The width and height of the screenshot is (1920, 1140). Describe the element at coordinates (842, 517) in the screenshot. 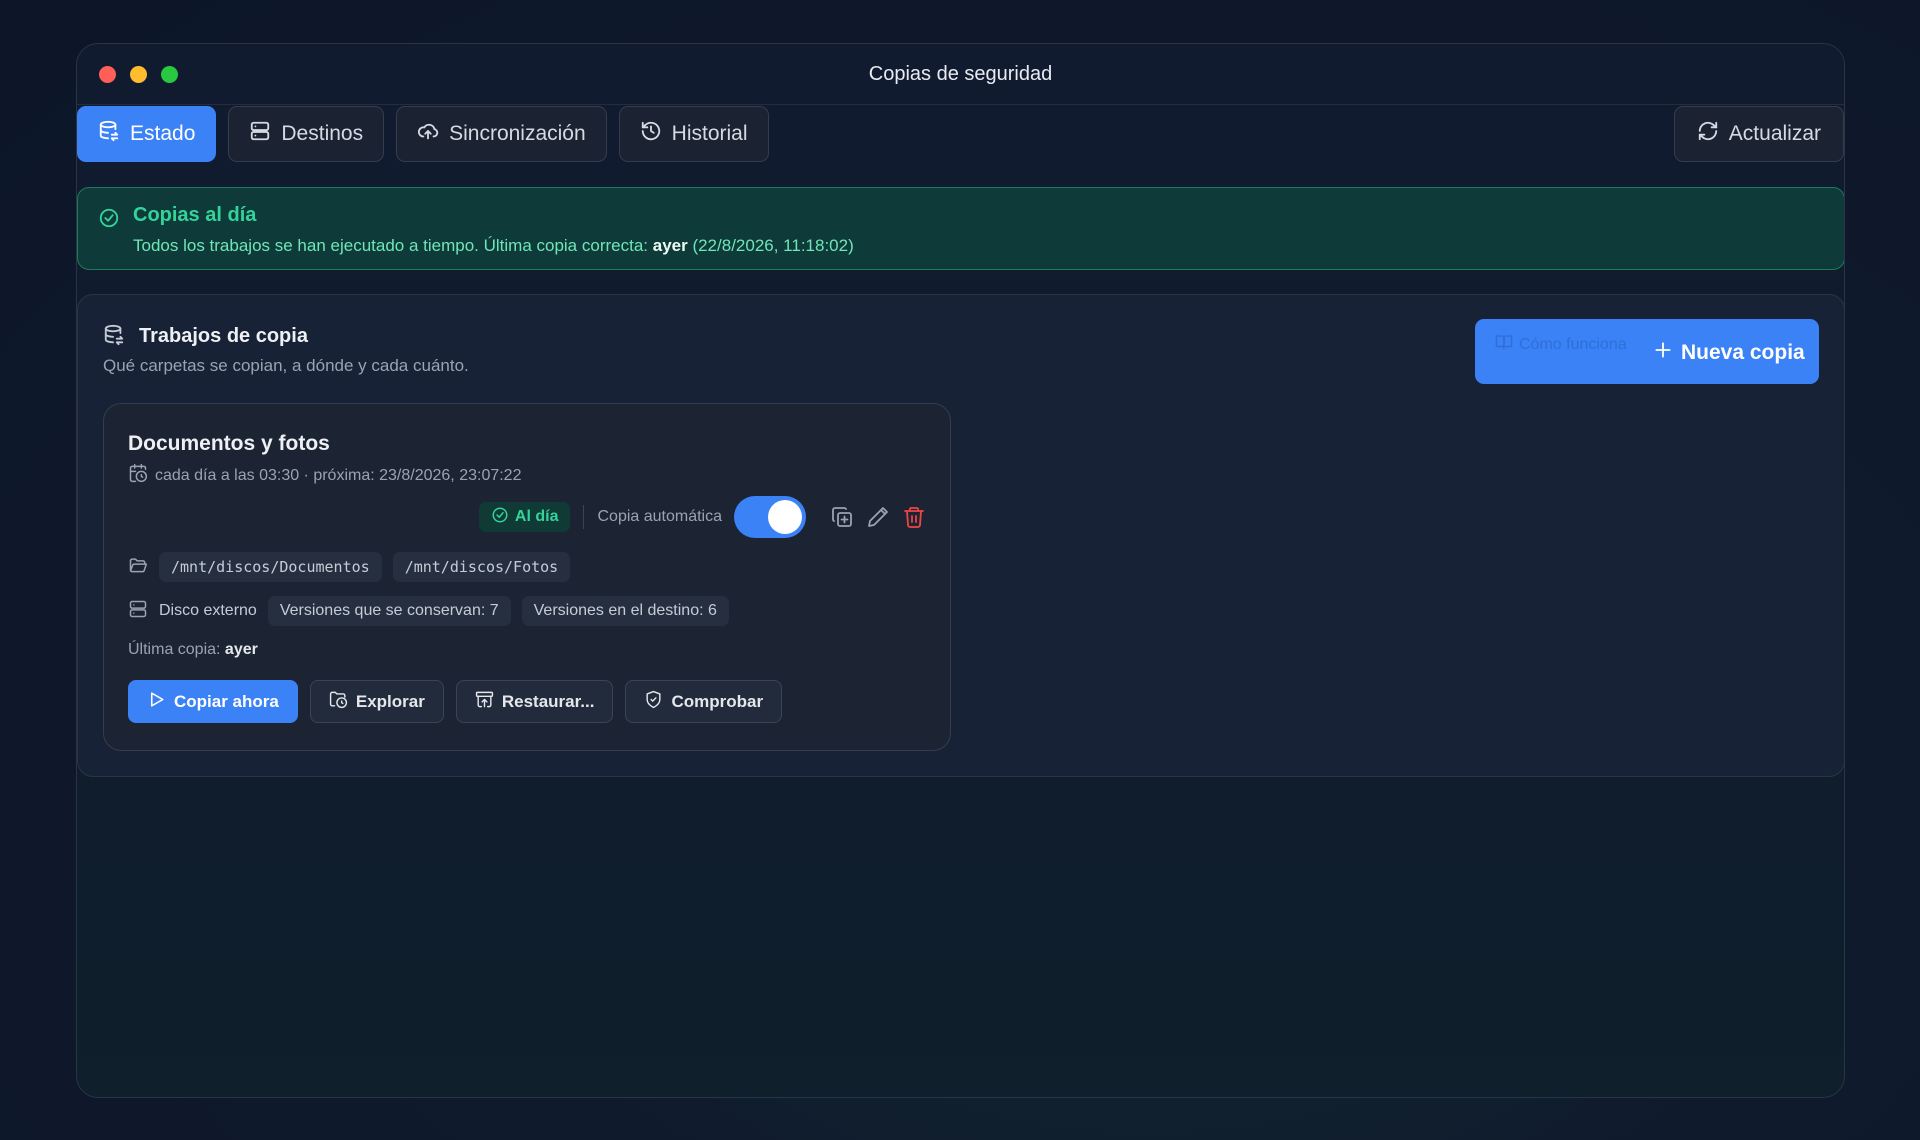

I see `duplicate-icon` at that location.